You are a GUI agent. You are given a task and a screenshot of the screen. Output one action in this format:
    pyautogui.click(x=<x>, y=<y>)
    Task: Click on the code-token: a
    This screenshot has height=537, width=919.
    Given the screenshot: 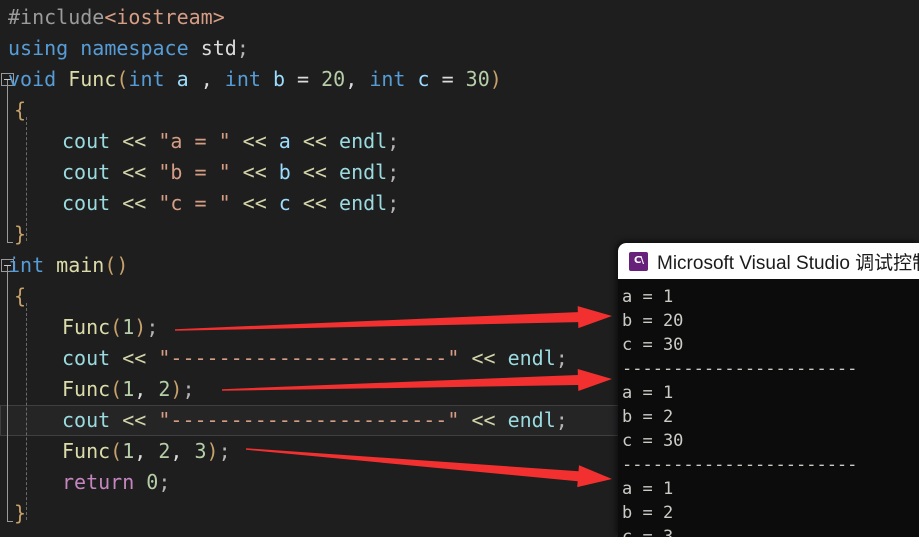 What is the action you would take?
    pyautogui.click(x=182, y=79)
    